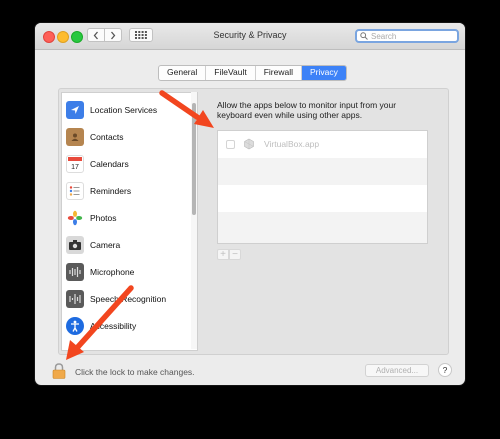 This screenshot has height=439, width=500. What do you see at coordinates (100, 322) in the screenshot?
I see `annotation-arrow-bottom` at bounding box center [100, 322].